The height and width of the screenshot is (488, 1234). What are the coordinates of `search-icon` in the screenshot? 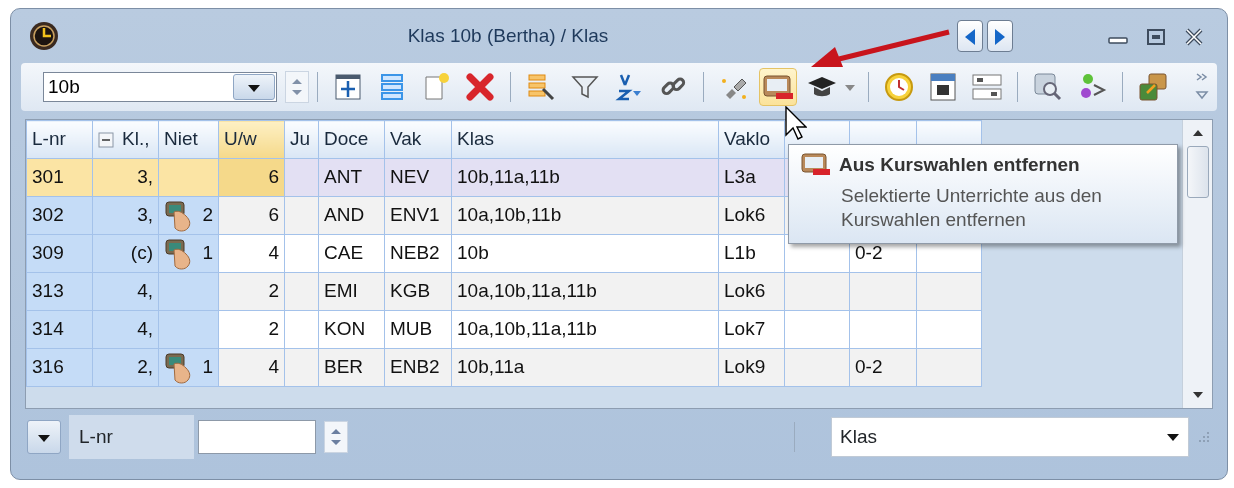 It's located at (1048, 87).